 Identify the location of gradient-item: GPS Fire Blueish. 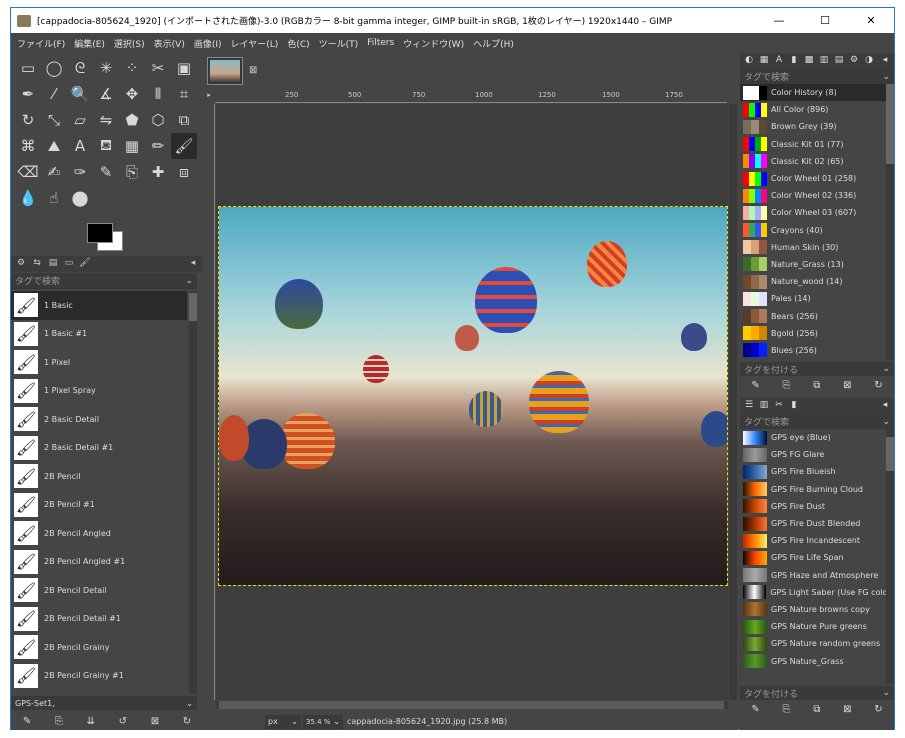
(817, 471).